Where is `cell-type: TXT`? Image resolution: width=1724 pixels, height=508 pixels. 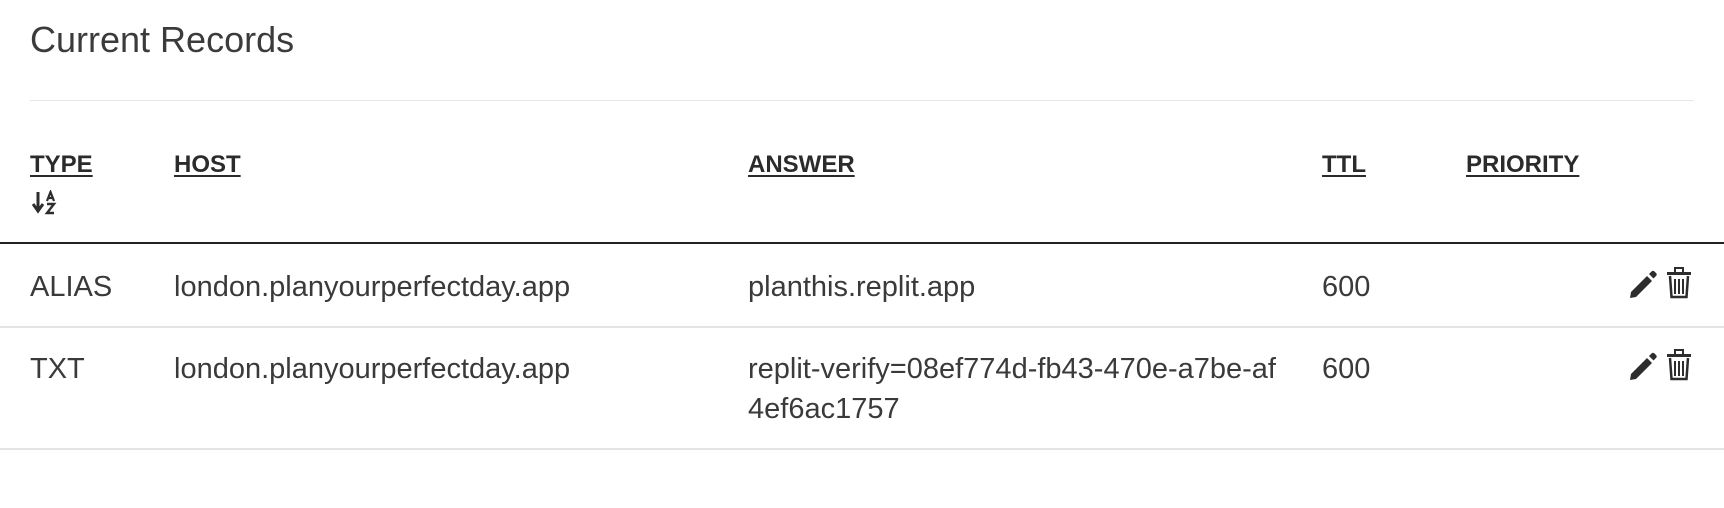
cell-type: TXT is located at coordinates (57, 369).